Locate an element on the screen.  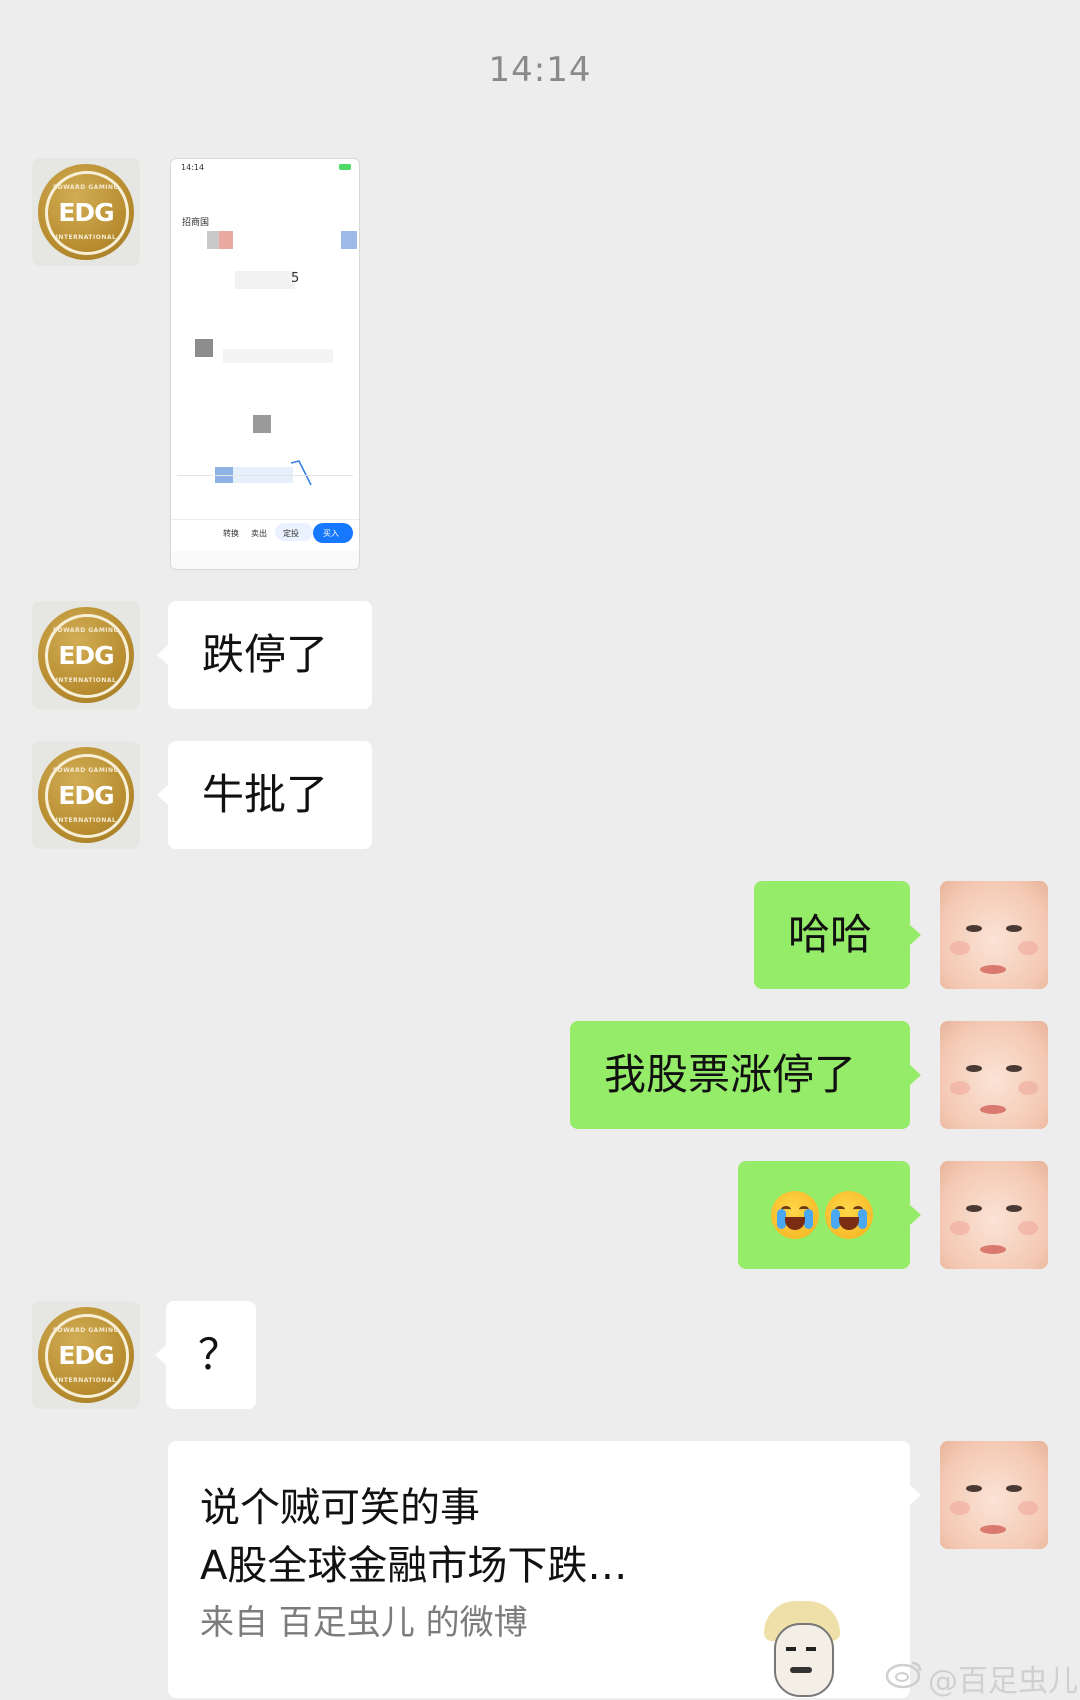
message-bubble: 跌停了 is located at coordinates (270, 655).